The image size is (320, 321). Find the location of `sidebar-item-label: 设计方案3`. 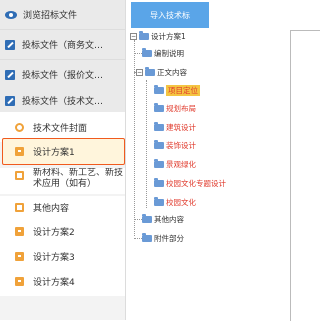

sidebar-item-label: 设计方案3 is located at coordinates (54, 257).